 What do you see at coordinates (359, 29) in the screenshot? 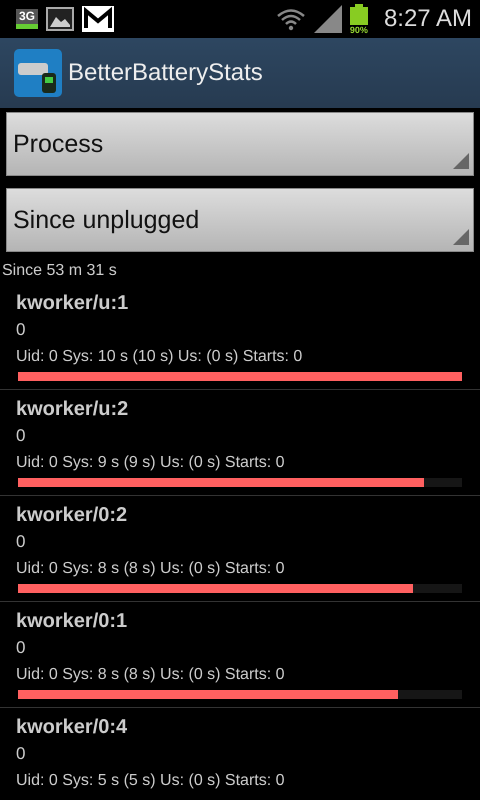
I see `battery-percent: 90%` at bounding box center [359, 29].